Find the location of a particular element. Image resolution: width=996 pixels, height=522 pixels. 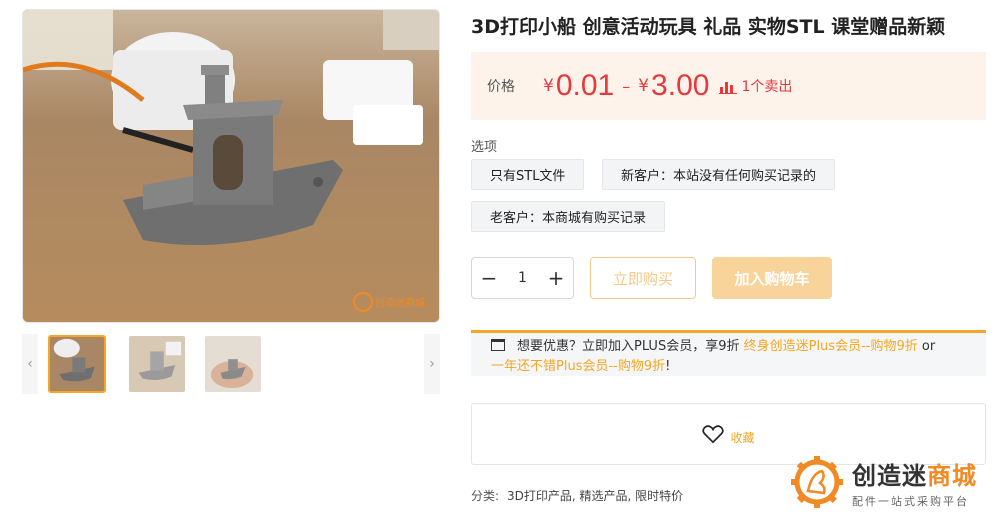

option-returning-customer: 老客户：本商城有购买记录 is located at coordinates (568, 216).